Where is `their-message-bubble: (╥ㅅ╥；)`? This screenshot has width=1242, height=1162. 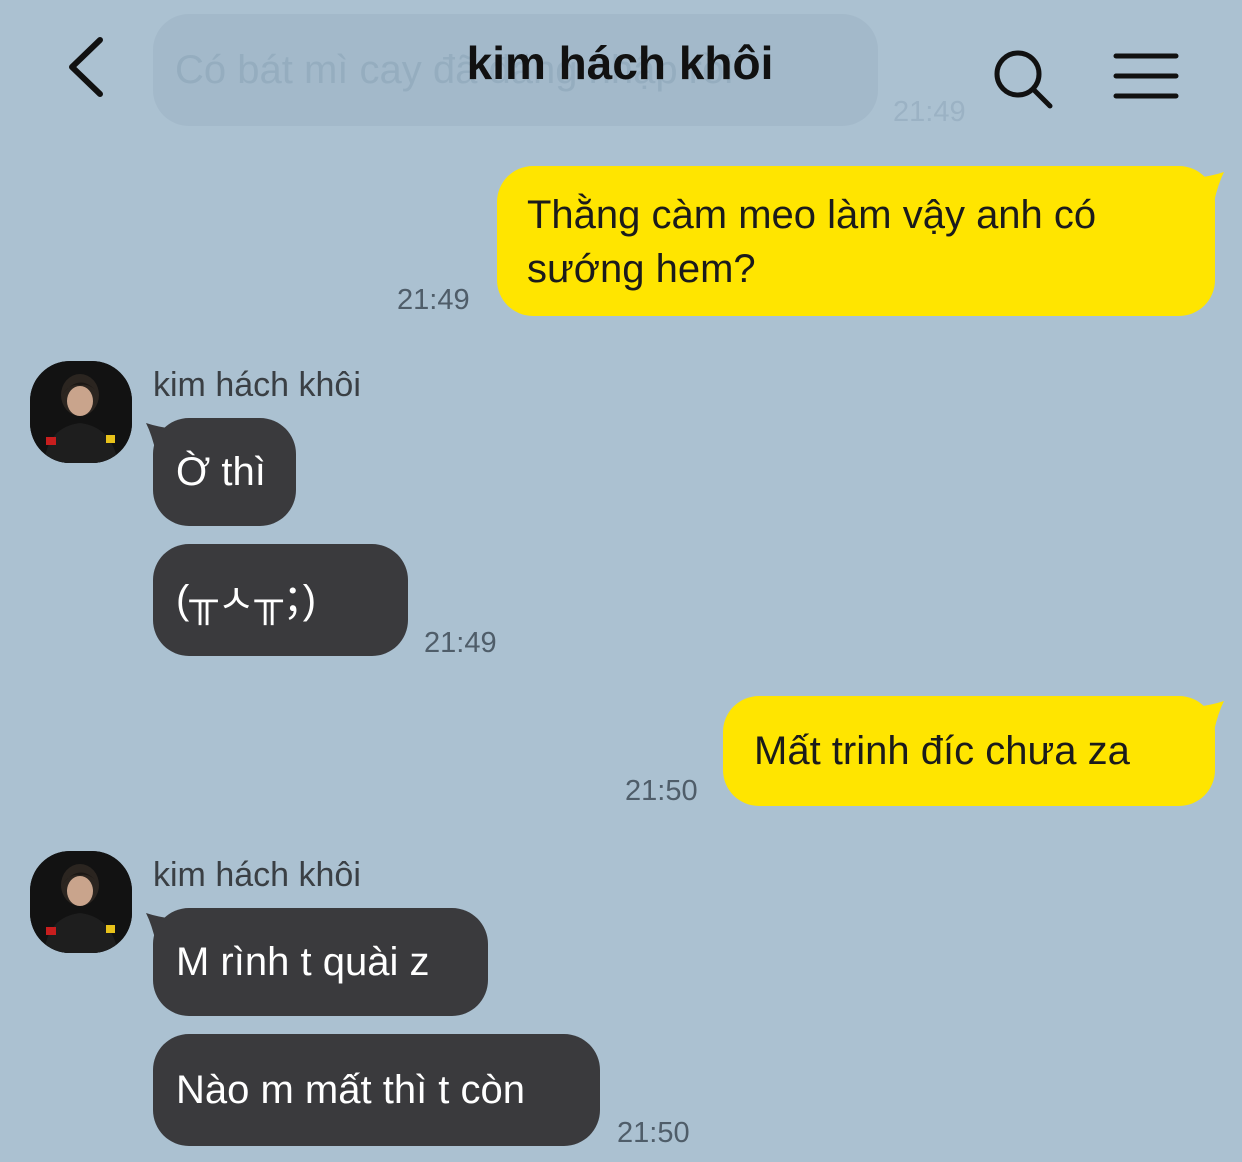 their-message-bubble: (╥ㅅ╥；) is located at coordinates (280, 600).